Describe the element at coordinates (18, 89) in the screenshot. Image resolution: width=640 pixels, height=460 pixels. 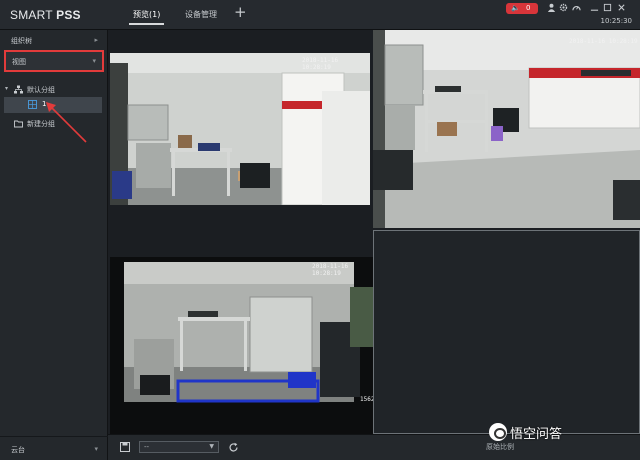
I see `group-tree-icon` at that location.